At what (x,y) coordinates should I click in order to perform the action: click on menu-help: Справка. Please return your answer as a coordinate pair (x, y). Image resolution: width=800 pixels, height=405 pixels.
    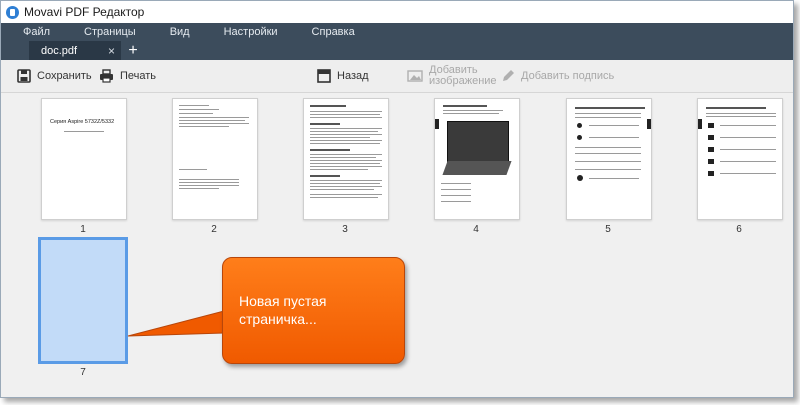
    Looking at the image, I should click on (333, 32).